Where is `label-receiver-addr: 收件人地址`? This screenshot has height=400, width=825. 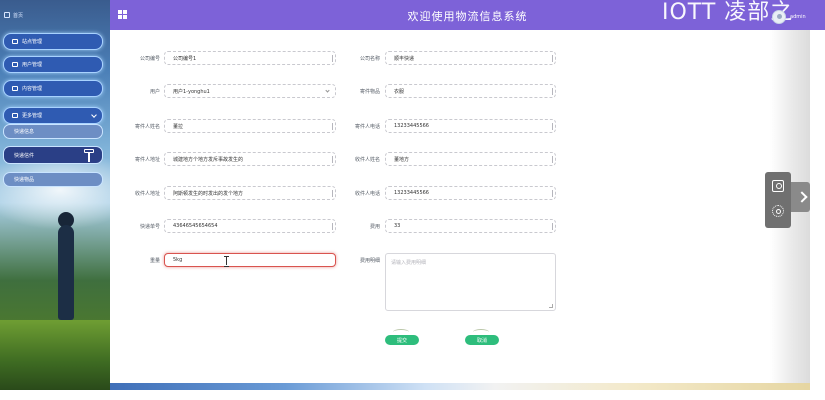 label-receiver-addr: 收件人地址 is located at coordinates (147, 194).